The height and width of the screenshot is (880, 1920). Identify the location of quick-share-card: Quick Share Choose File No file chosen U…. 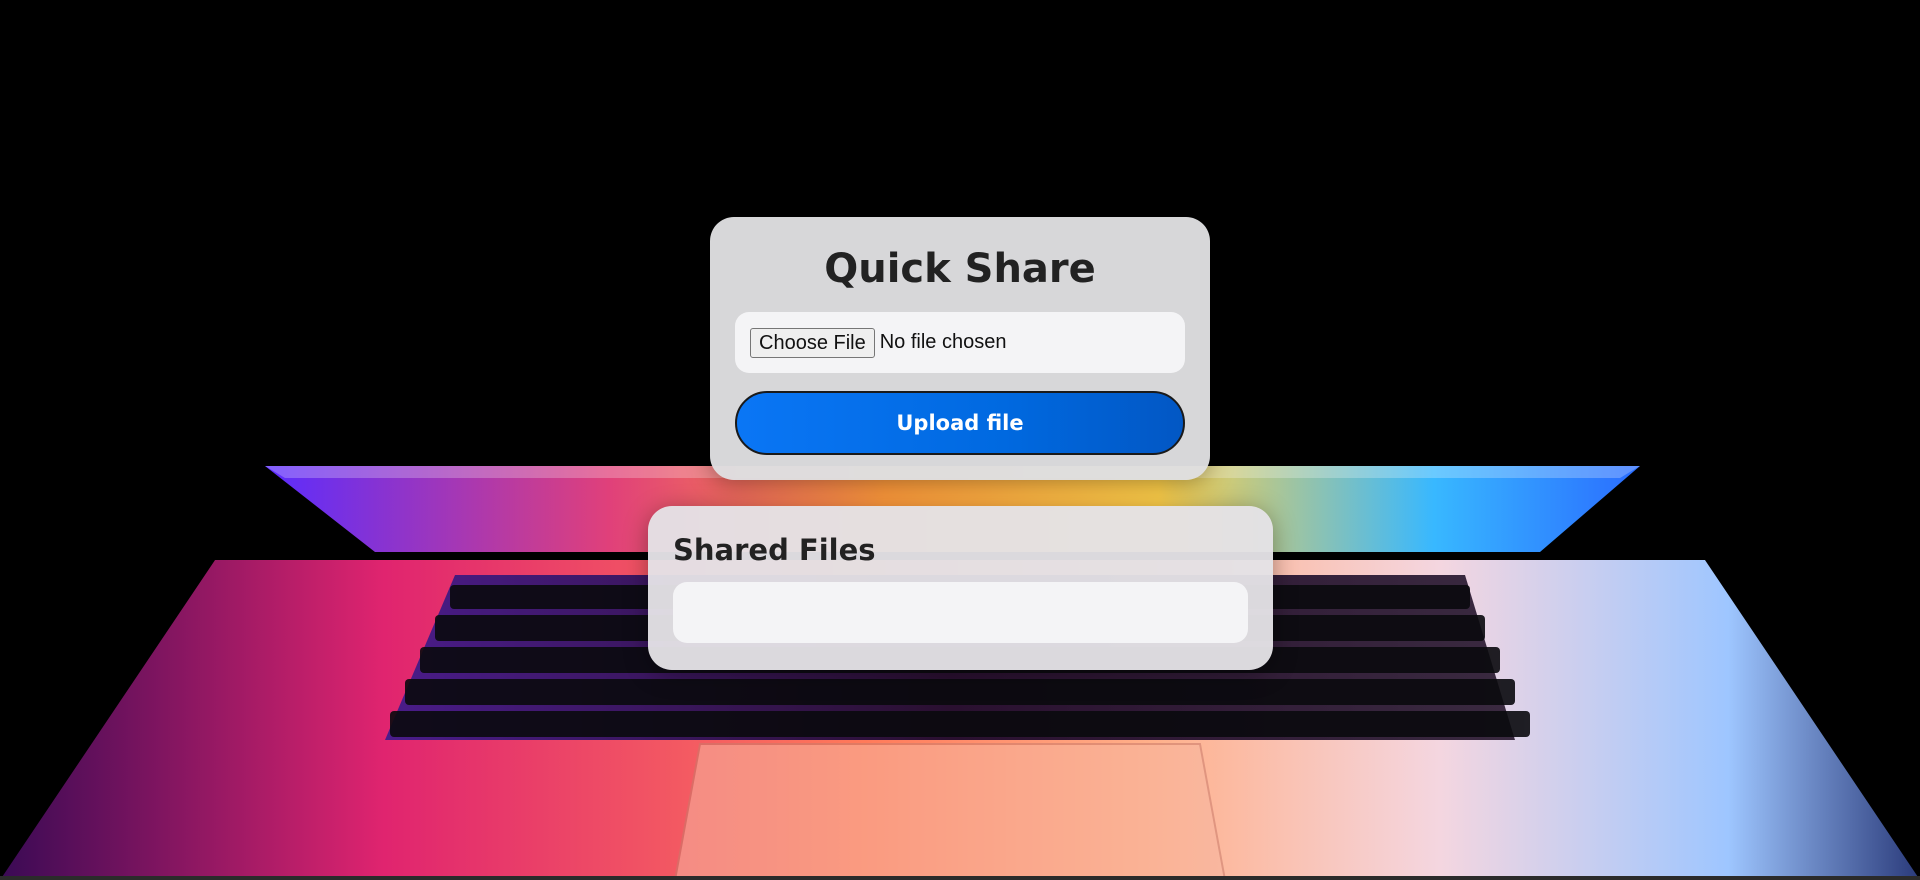
(960, 348).